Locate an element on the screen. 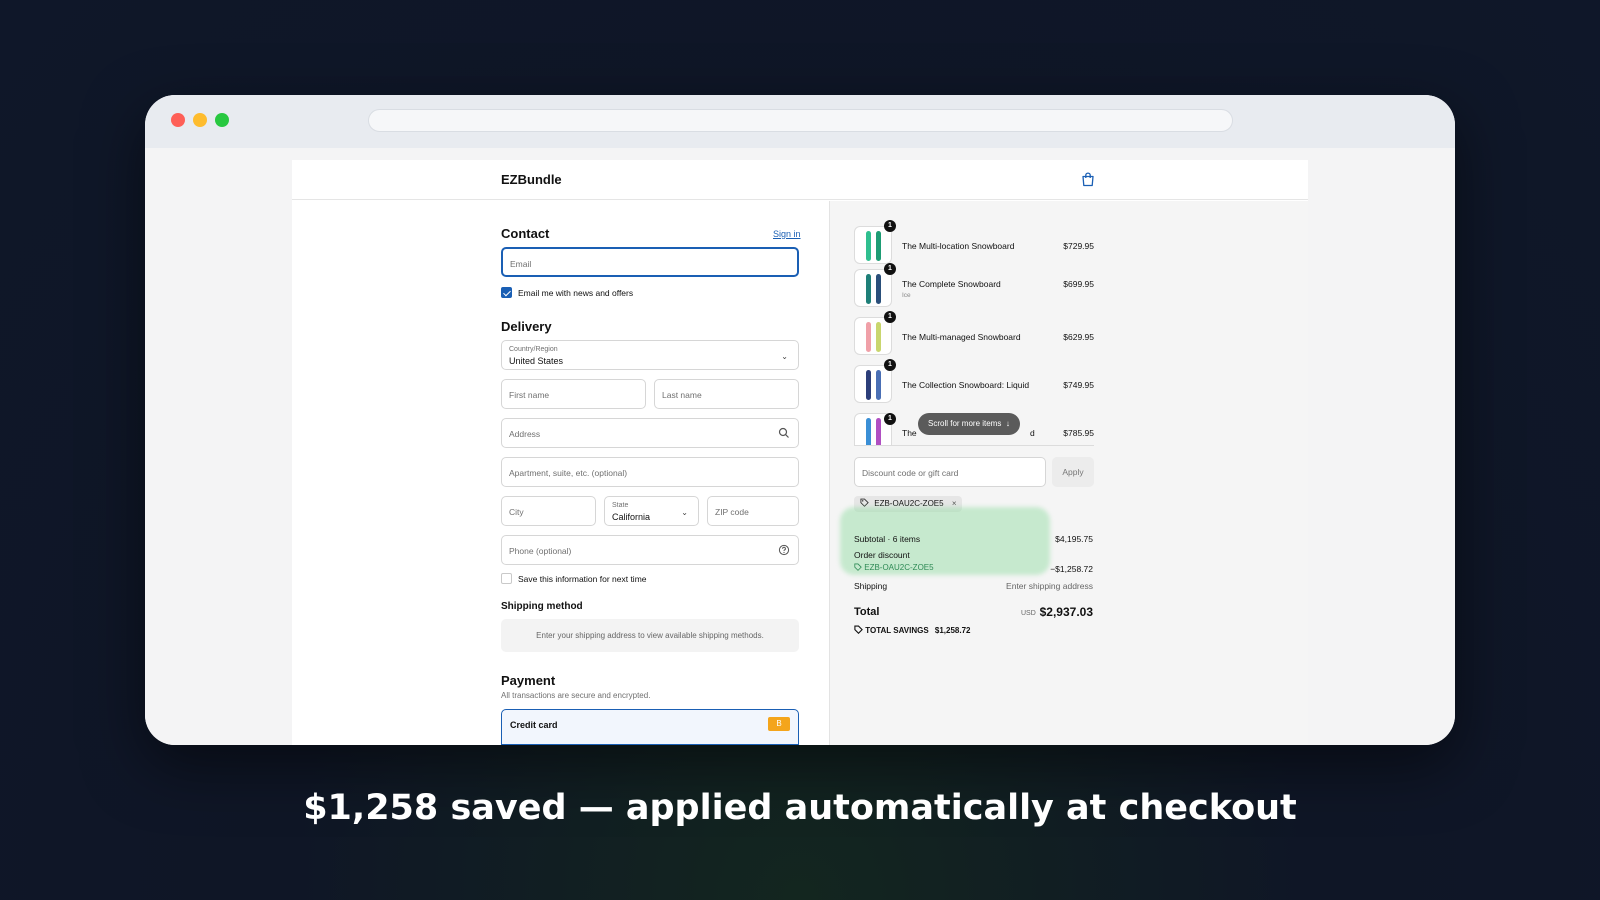  product-name: The Complete Snowboard is located at coordinates (951, 284).